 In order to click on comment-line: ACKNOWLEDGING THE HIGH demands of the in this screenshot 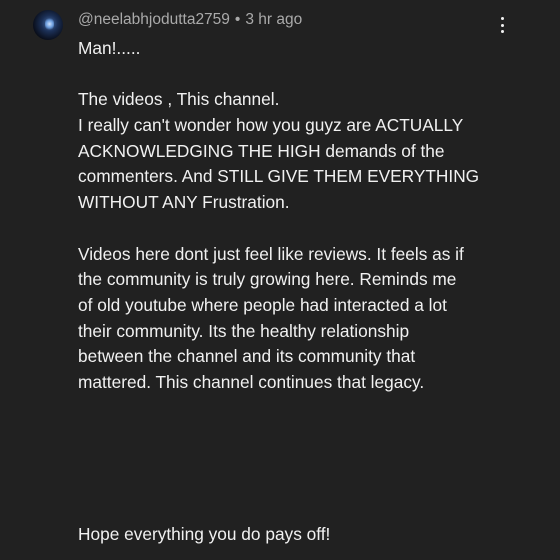, I will do `click(261, 150)`.